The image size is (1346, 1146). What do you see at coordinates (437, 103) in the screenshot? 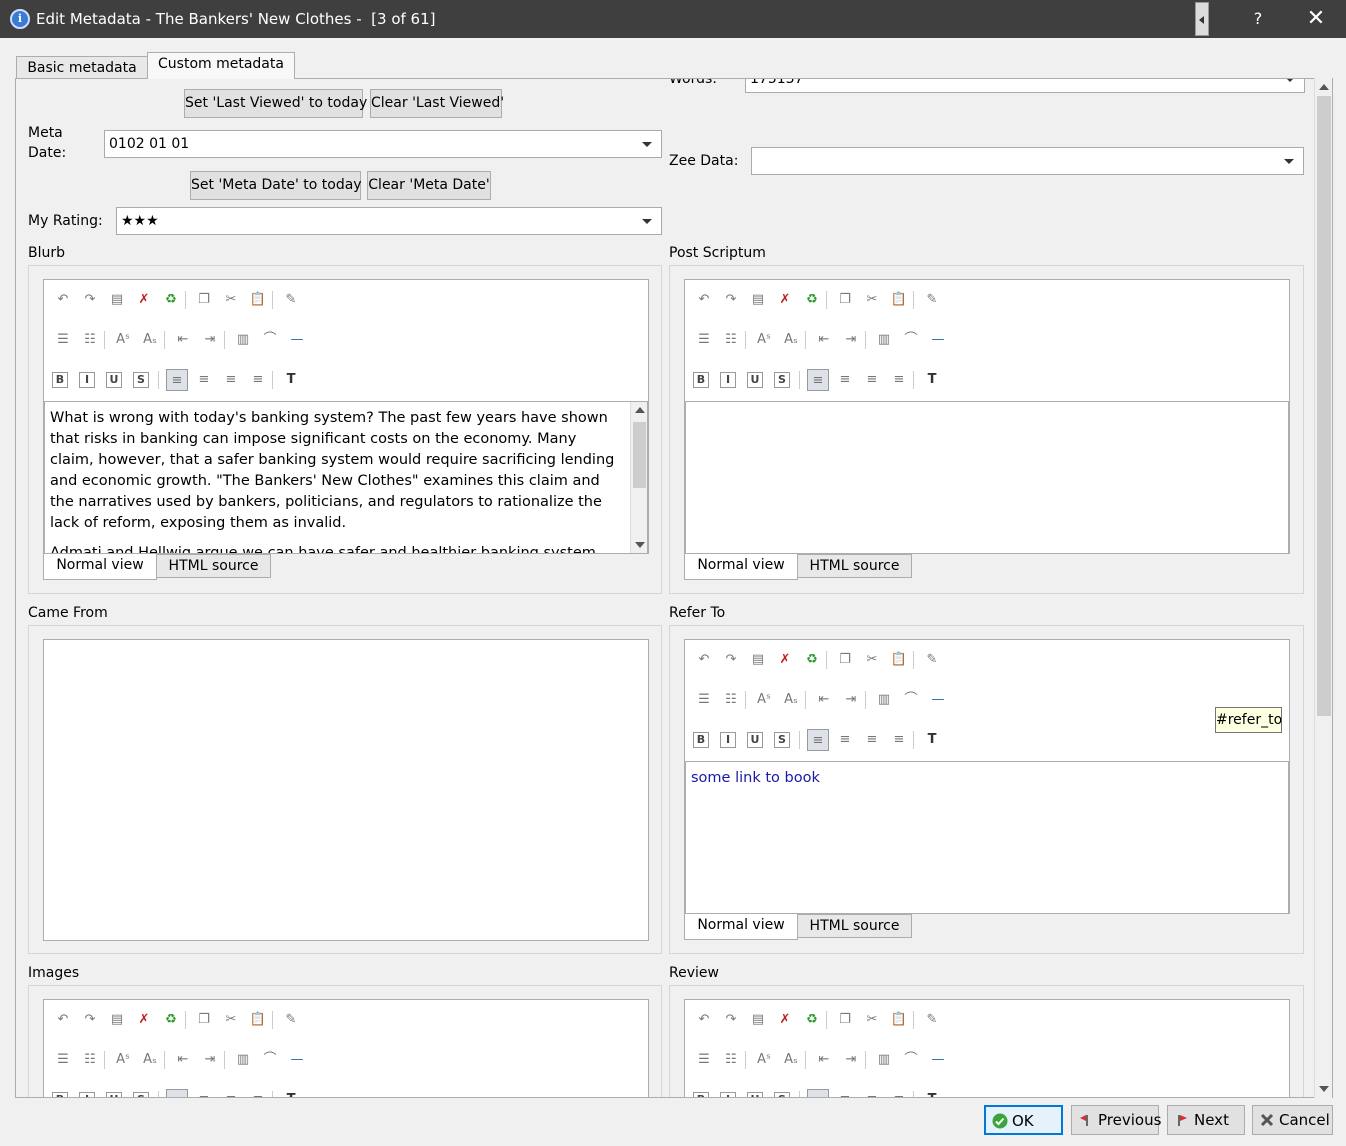
I see `clear-last-viewed-button: Clear 'Last Viewed'` at bounding box center [437, 103].